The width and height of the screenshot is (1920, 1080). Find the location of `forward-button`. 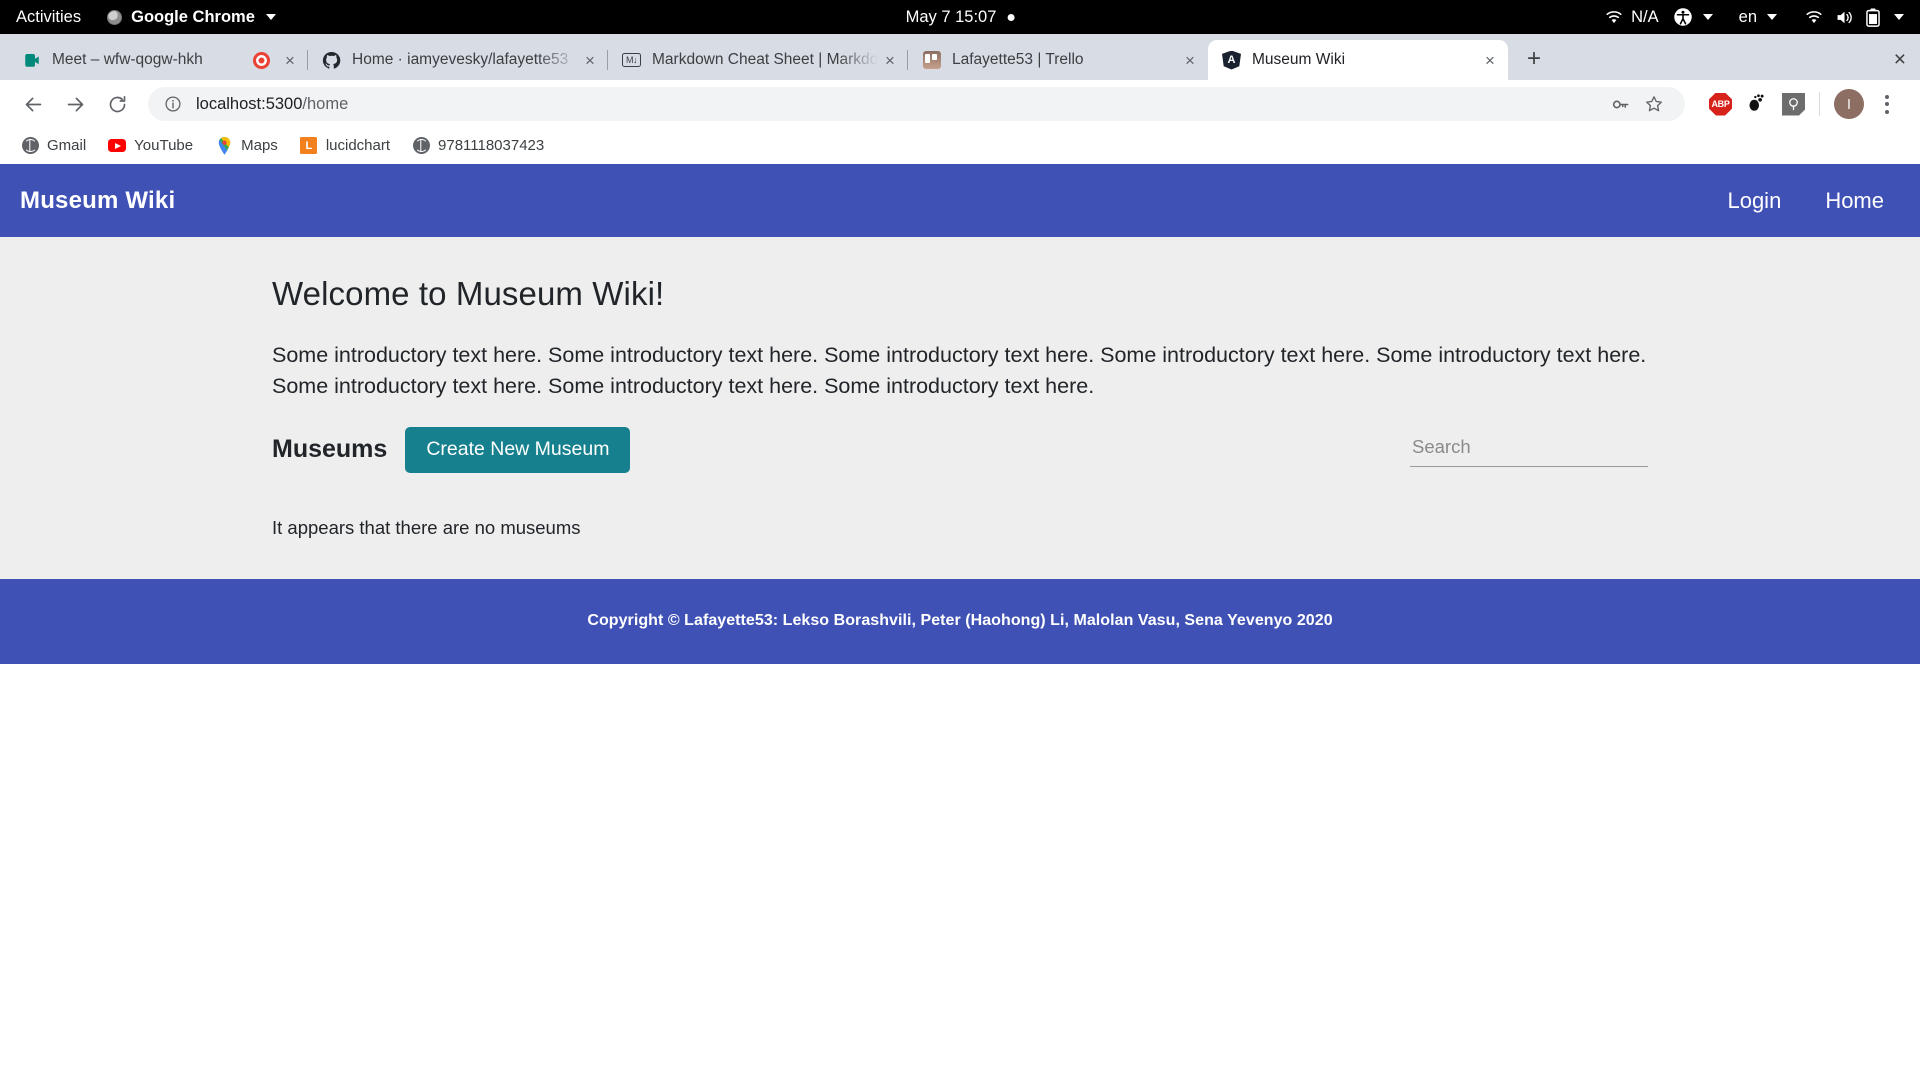

forward-button is located at coordinates (75, 104).